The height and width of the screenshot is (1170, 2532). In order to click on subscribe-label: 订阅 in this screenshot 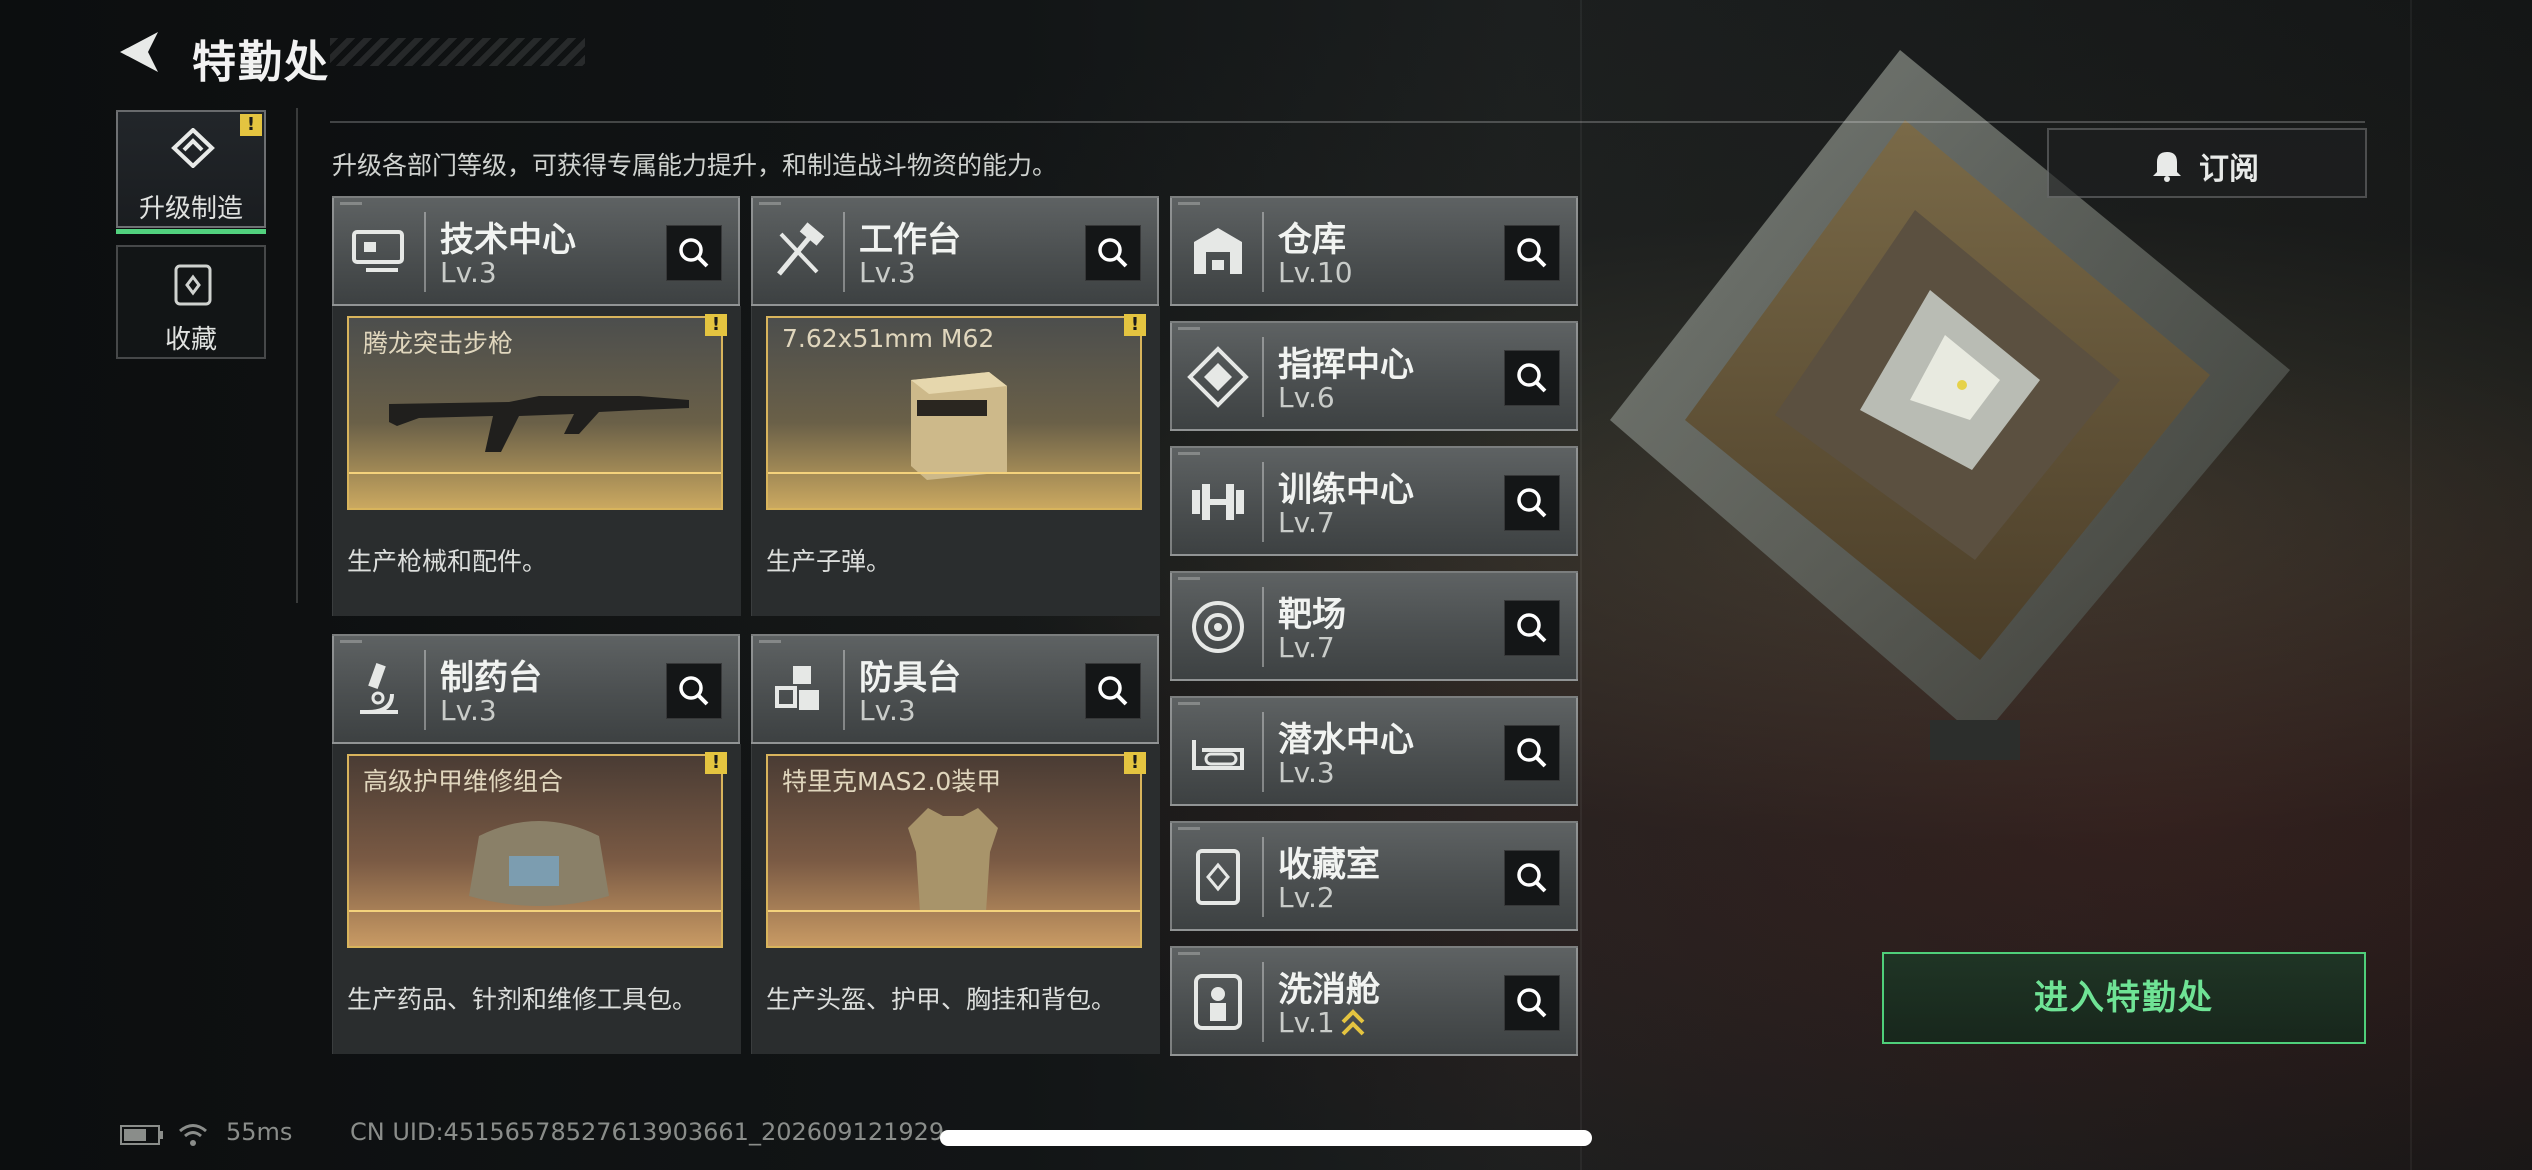, I will do `click(2229, 169)`.